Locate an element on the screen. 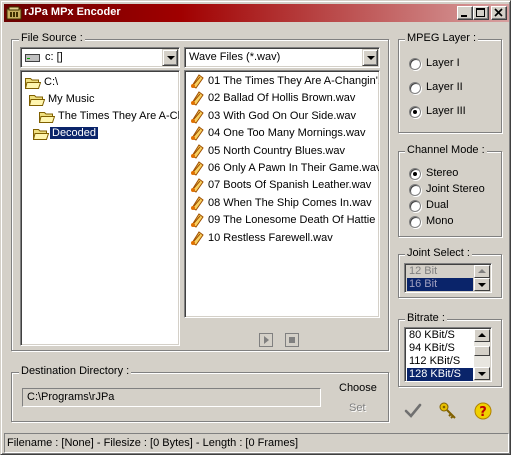 The image size is (511, 455). play-icon is located at coordinates (266, 340).